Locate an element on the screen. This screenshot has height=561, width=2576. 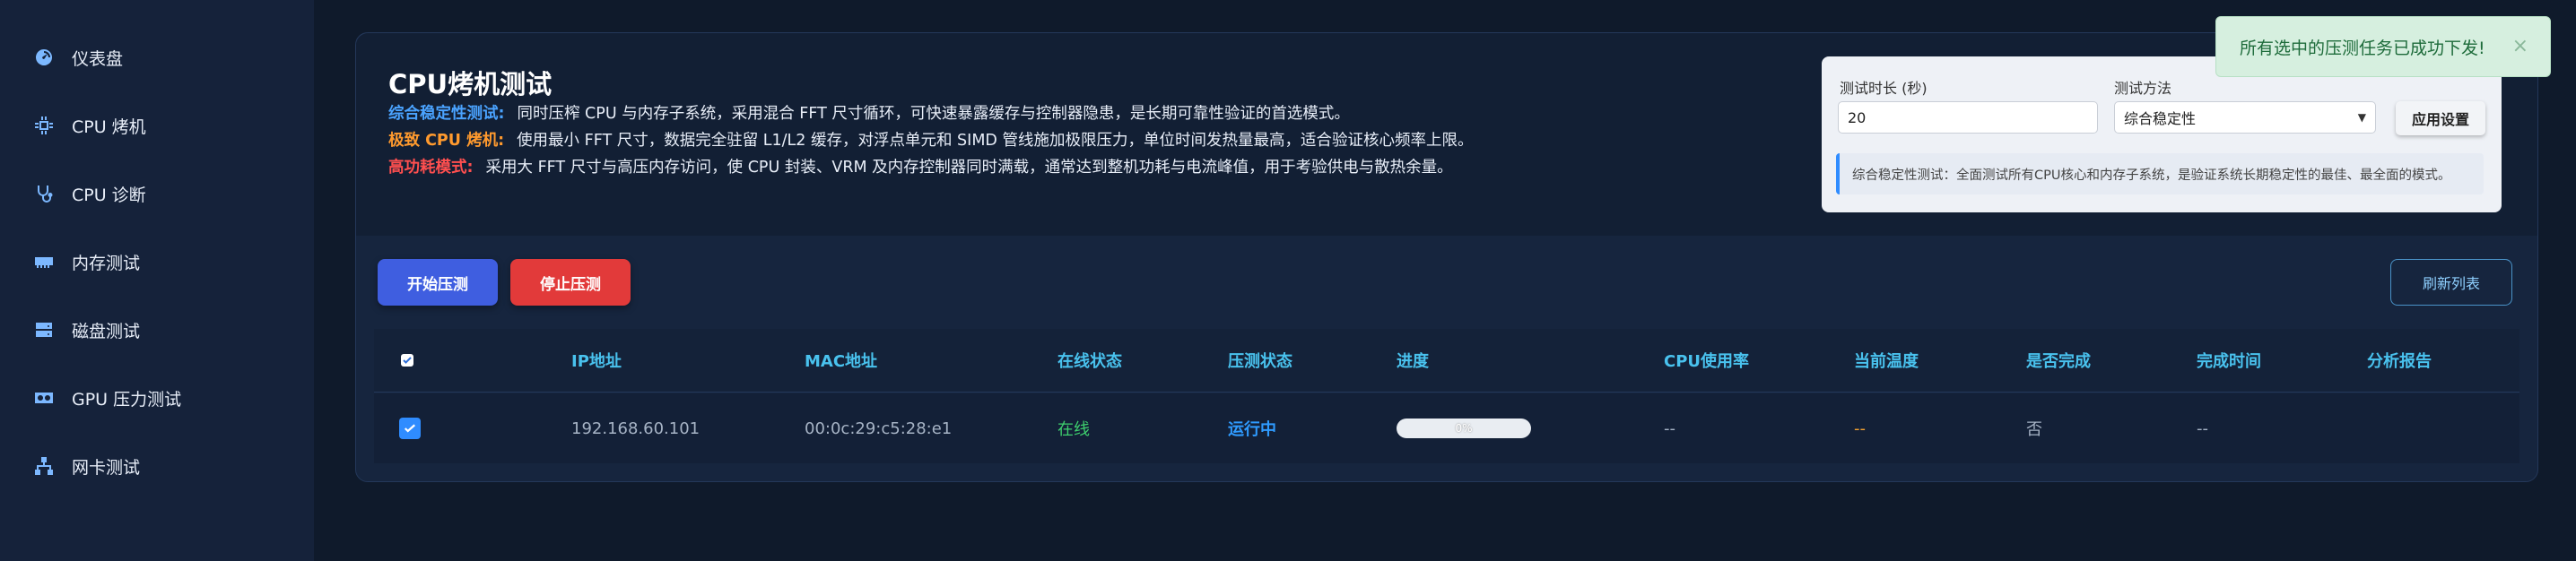
mode-key: 高功耗模式: is located at coordinates (431, 168).